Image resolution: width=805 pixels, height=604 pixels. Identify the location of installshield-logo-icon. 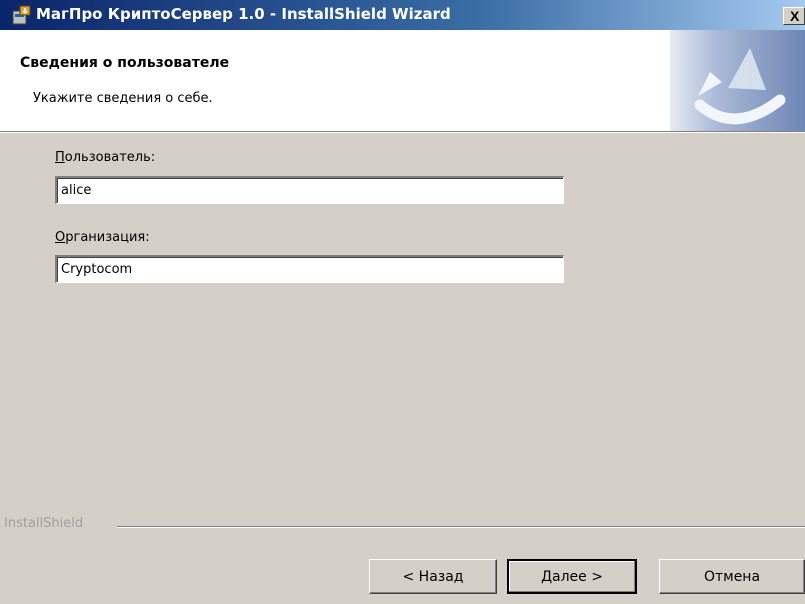
(737, 80).